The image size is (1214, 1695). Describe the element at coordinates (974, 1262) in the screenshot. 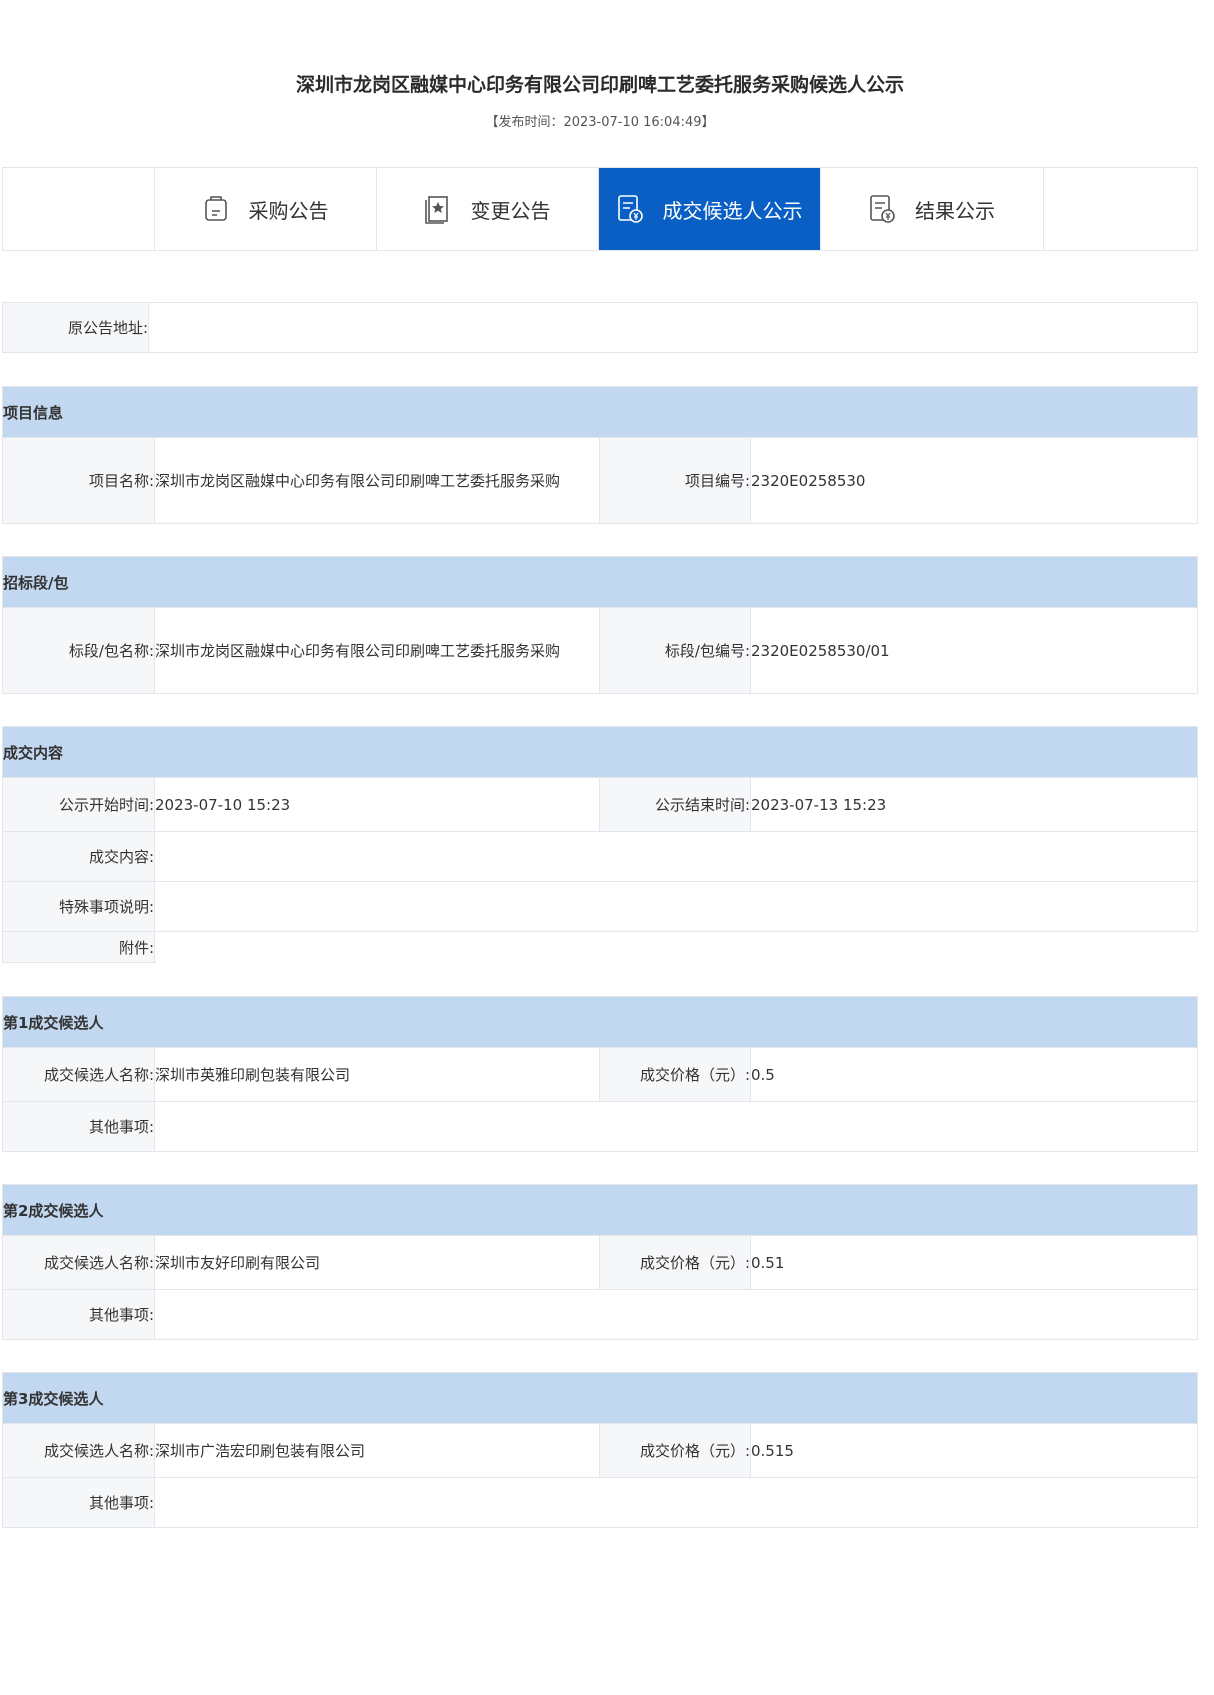

I see `candidate-price-value: 0.51` at that location.